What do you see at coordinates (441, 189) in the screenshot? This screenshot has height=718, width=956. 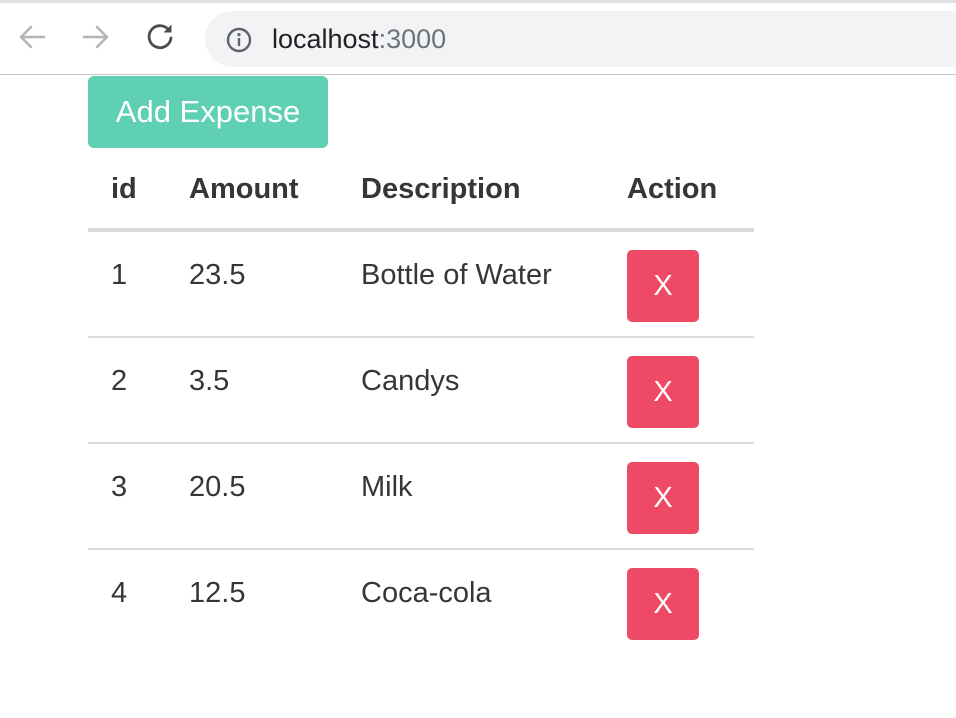 I see `header-description: Description` at bounding box center [441, 189].